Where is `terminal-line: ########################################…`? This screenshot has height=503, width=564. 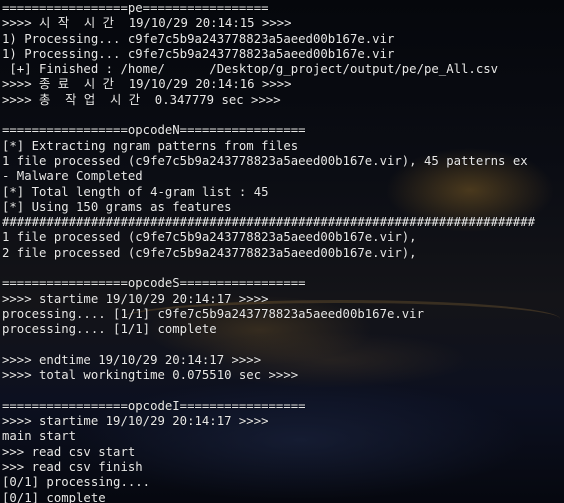 terminal-line: ########################################… is located at coordinates (269, 222).